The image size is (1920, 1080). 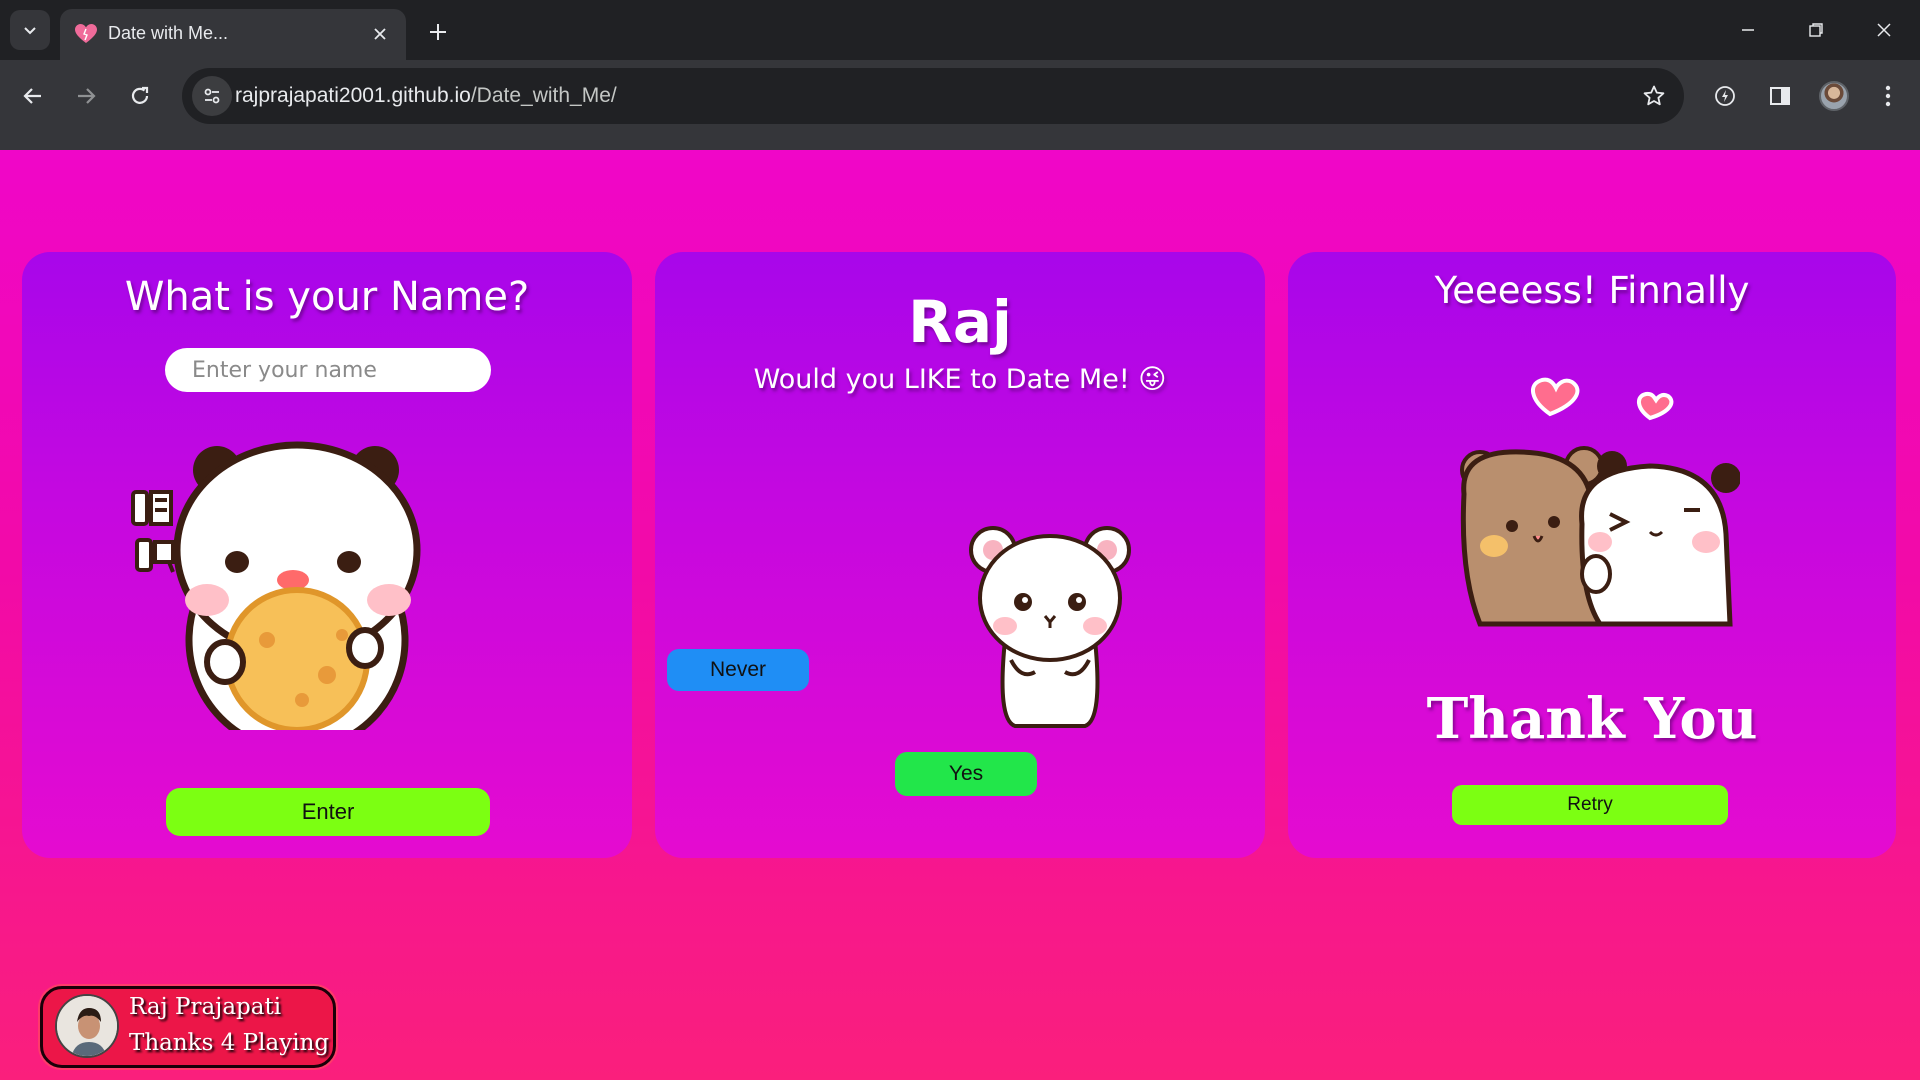 What do you see at coordinates (327, 297) in the screenshot?
I see `name-question-title: What is your Name?` at bounding box center [327, 297].